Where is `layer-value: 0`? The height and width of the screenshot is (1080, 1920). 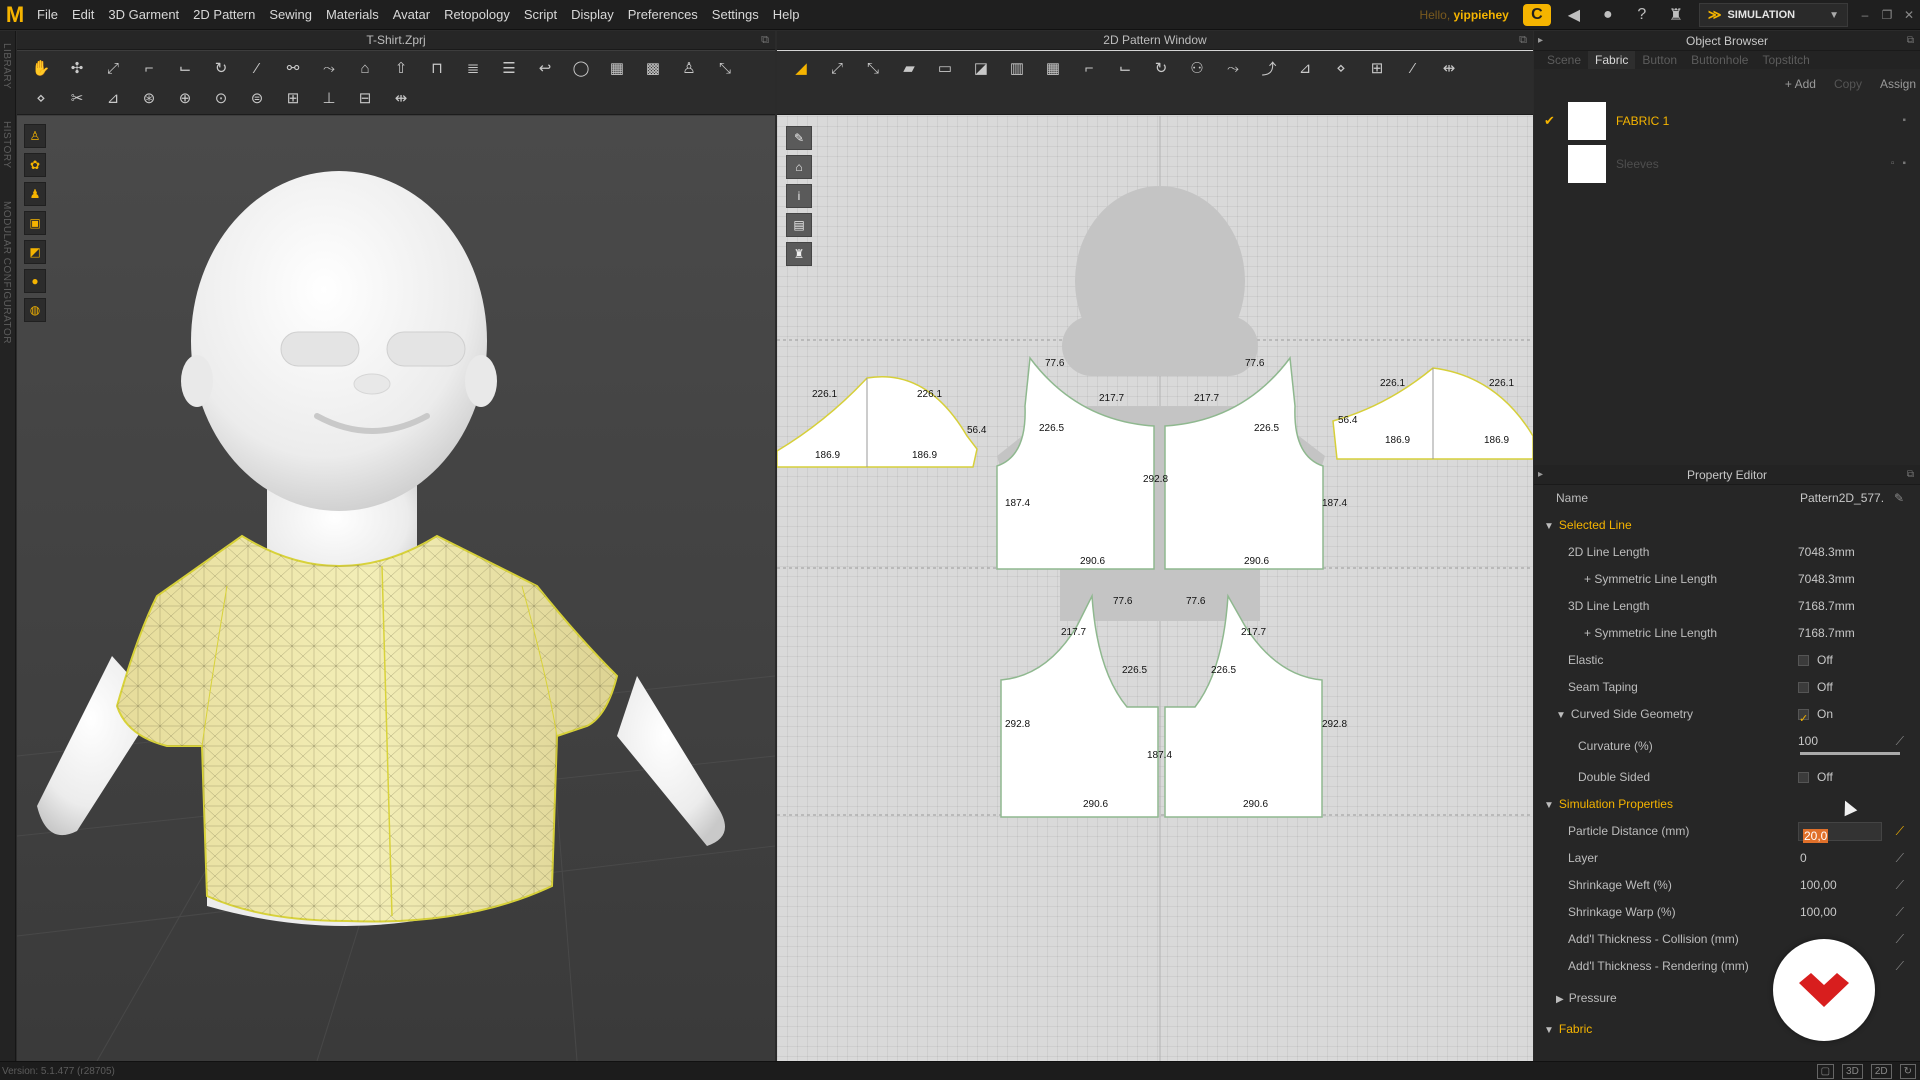
layer-value: 0 is located at coordinates (1803, 858).